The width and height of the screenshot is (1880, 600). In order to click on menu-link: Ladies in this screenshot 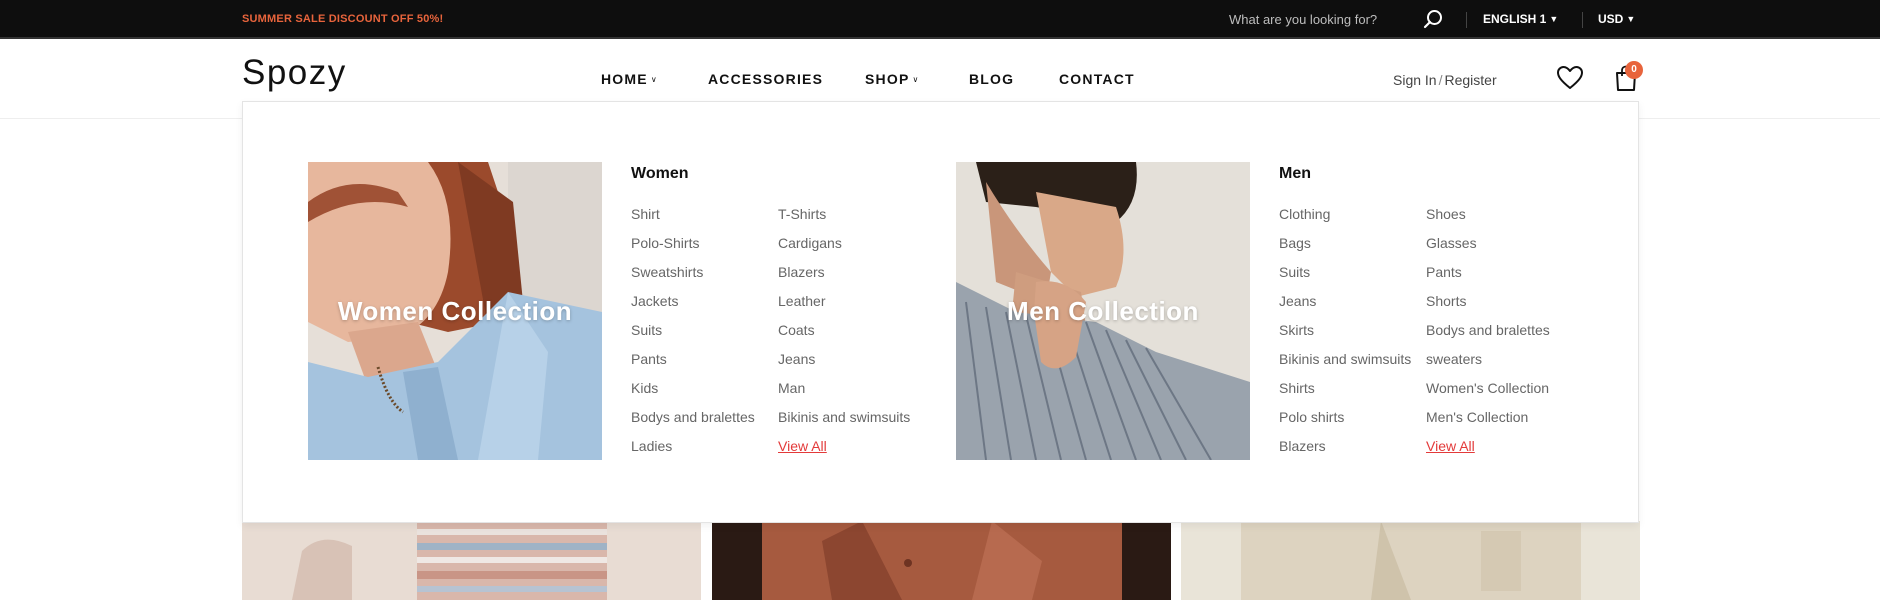, I will do `click(693, 452)`.